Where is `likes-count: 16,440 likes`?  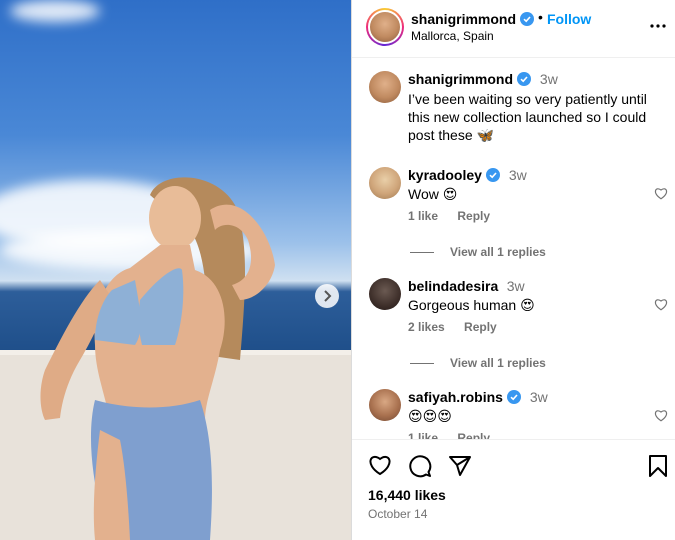 likes-count: 16,440 likes is located at coordinates (407, 495).